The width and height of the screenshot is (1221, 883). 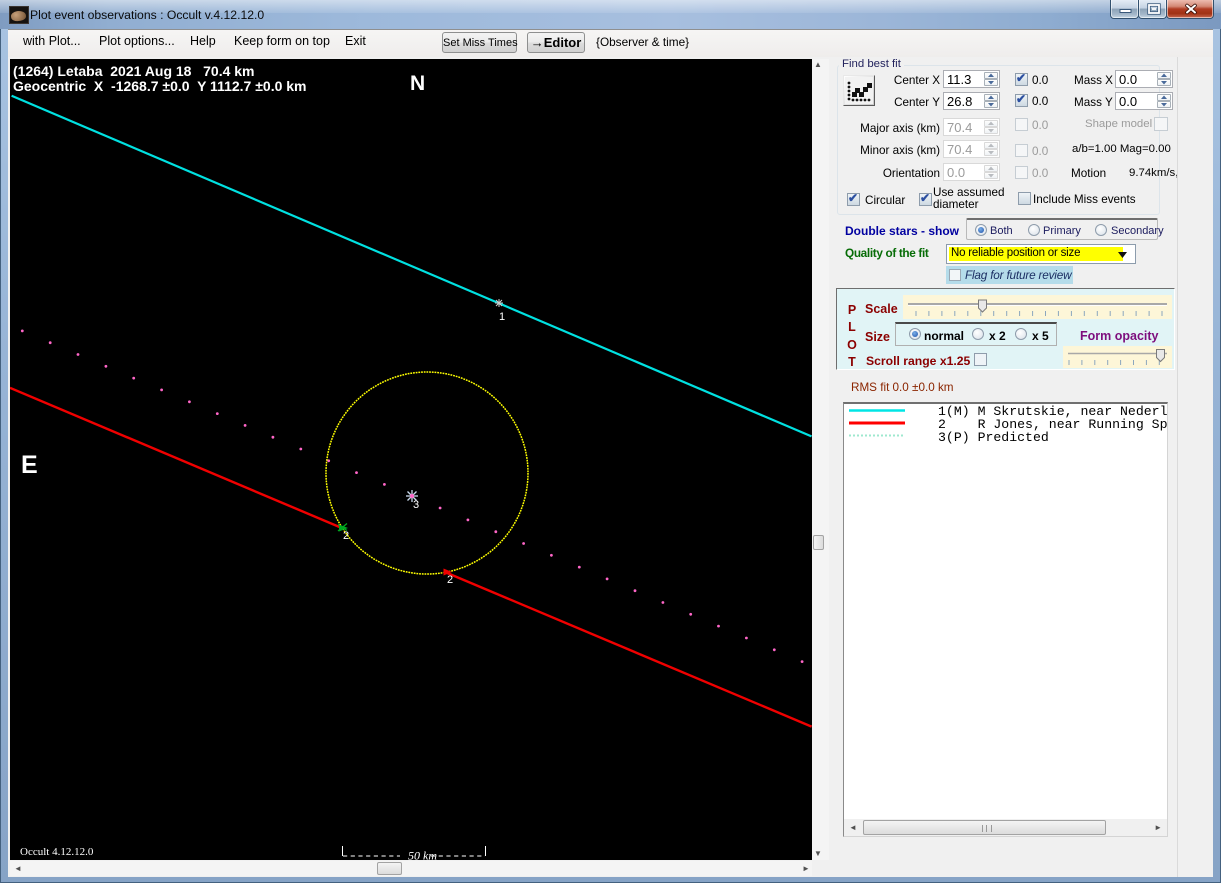 I want to click on svg-text: 1, so click(x=502, y=317).